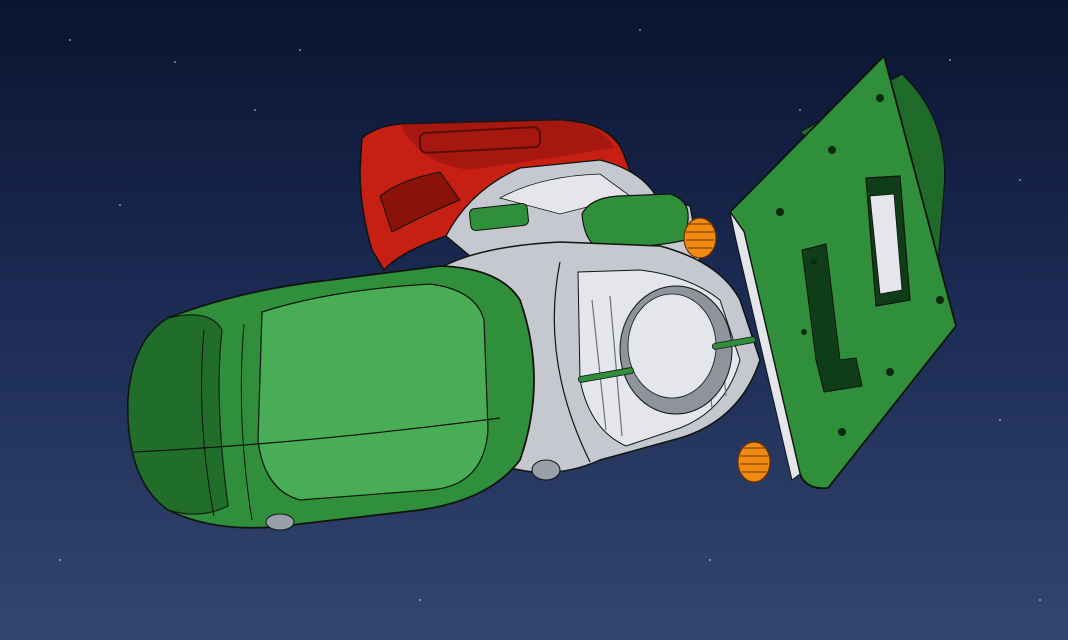 The image size is (1068, 640). I want to click on grip-panel, so click(373, 392).